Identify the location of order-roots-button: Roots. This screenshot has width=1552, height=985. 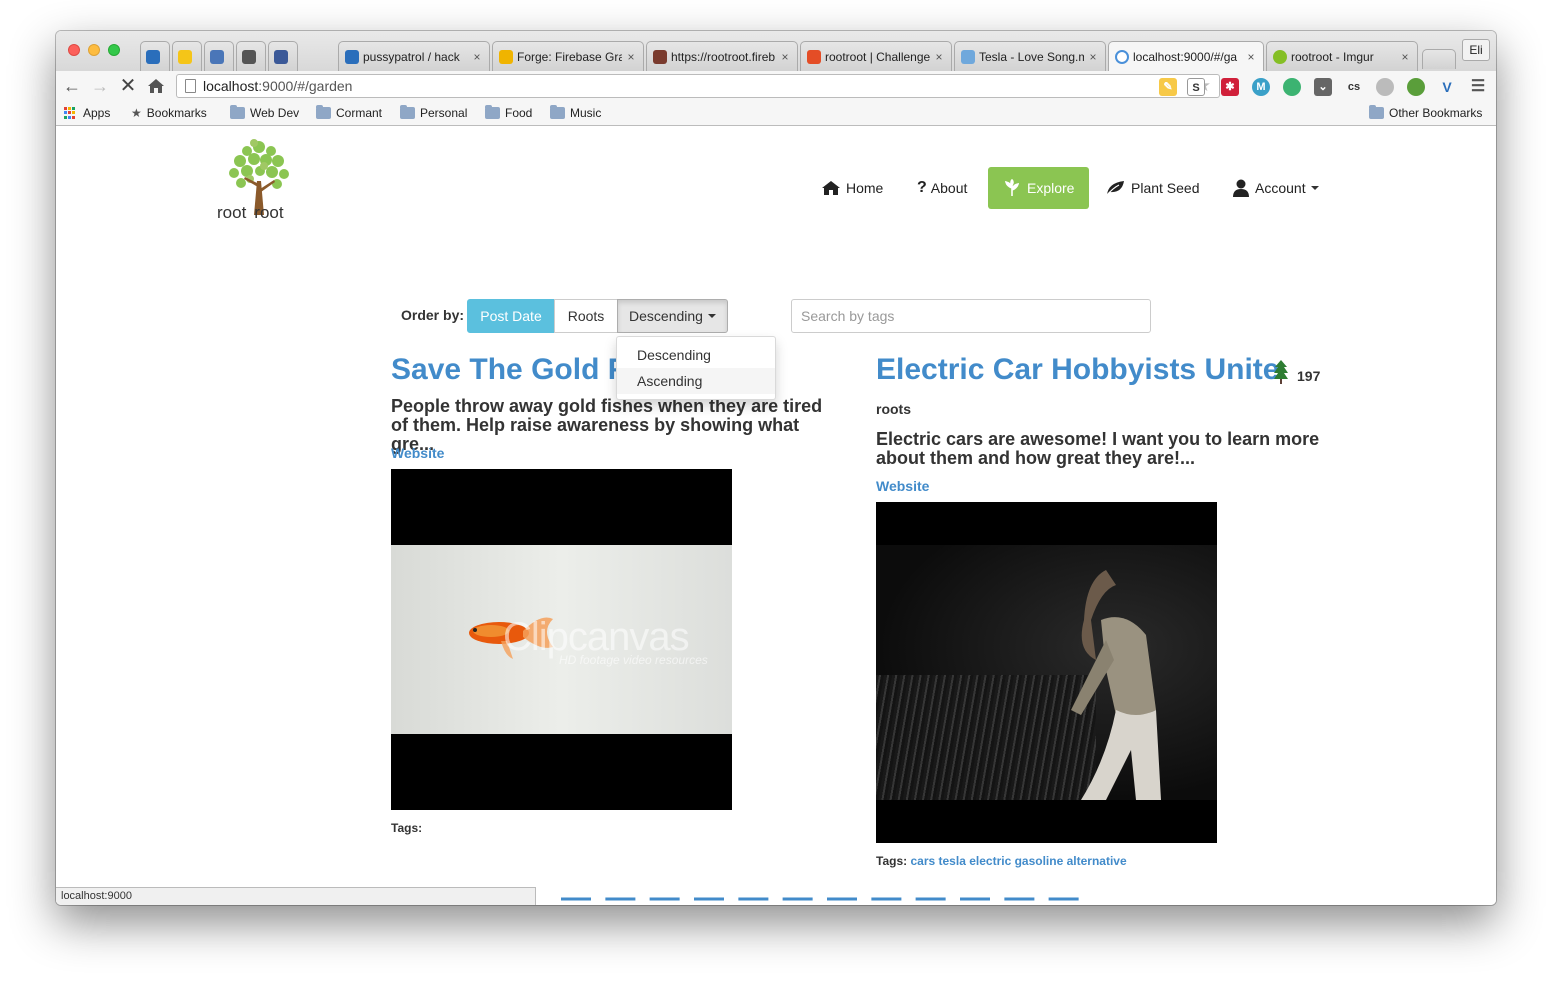
(586, 316).